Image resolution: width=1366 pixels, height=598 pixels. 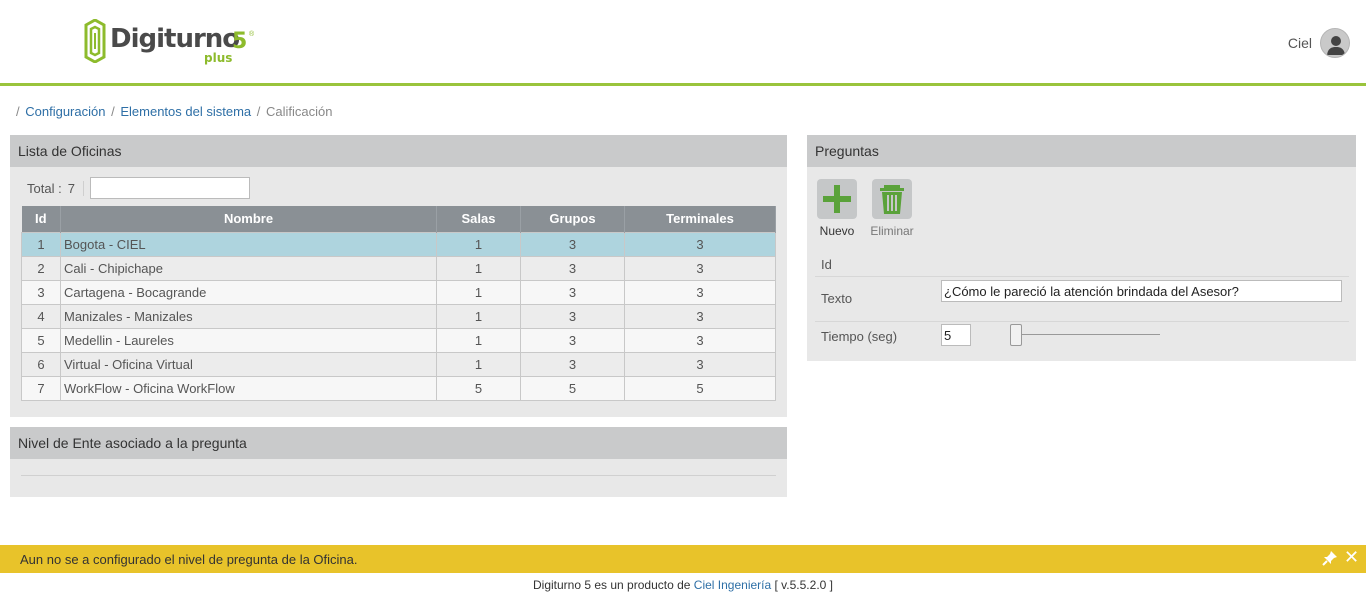 I want to click on plus-icon, so click(x=837, y=199).